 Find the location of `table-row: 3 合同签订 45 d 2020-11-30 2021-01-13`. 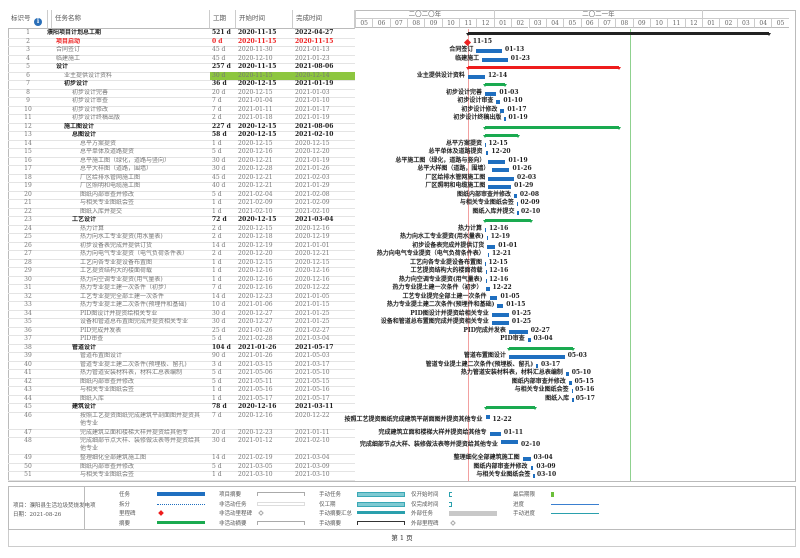

table-row: 3 合同签订 45 d 2020-11-30 2021-01-13 is located at coordinates (181, 50).